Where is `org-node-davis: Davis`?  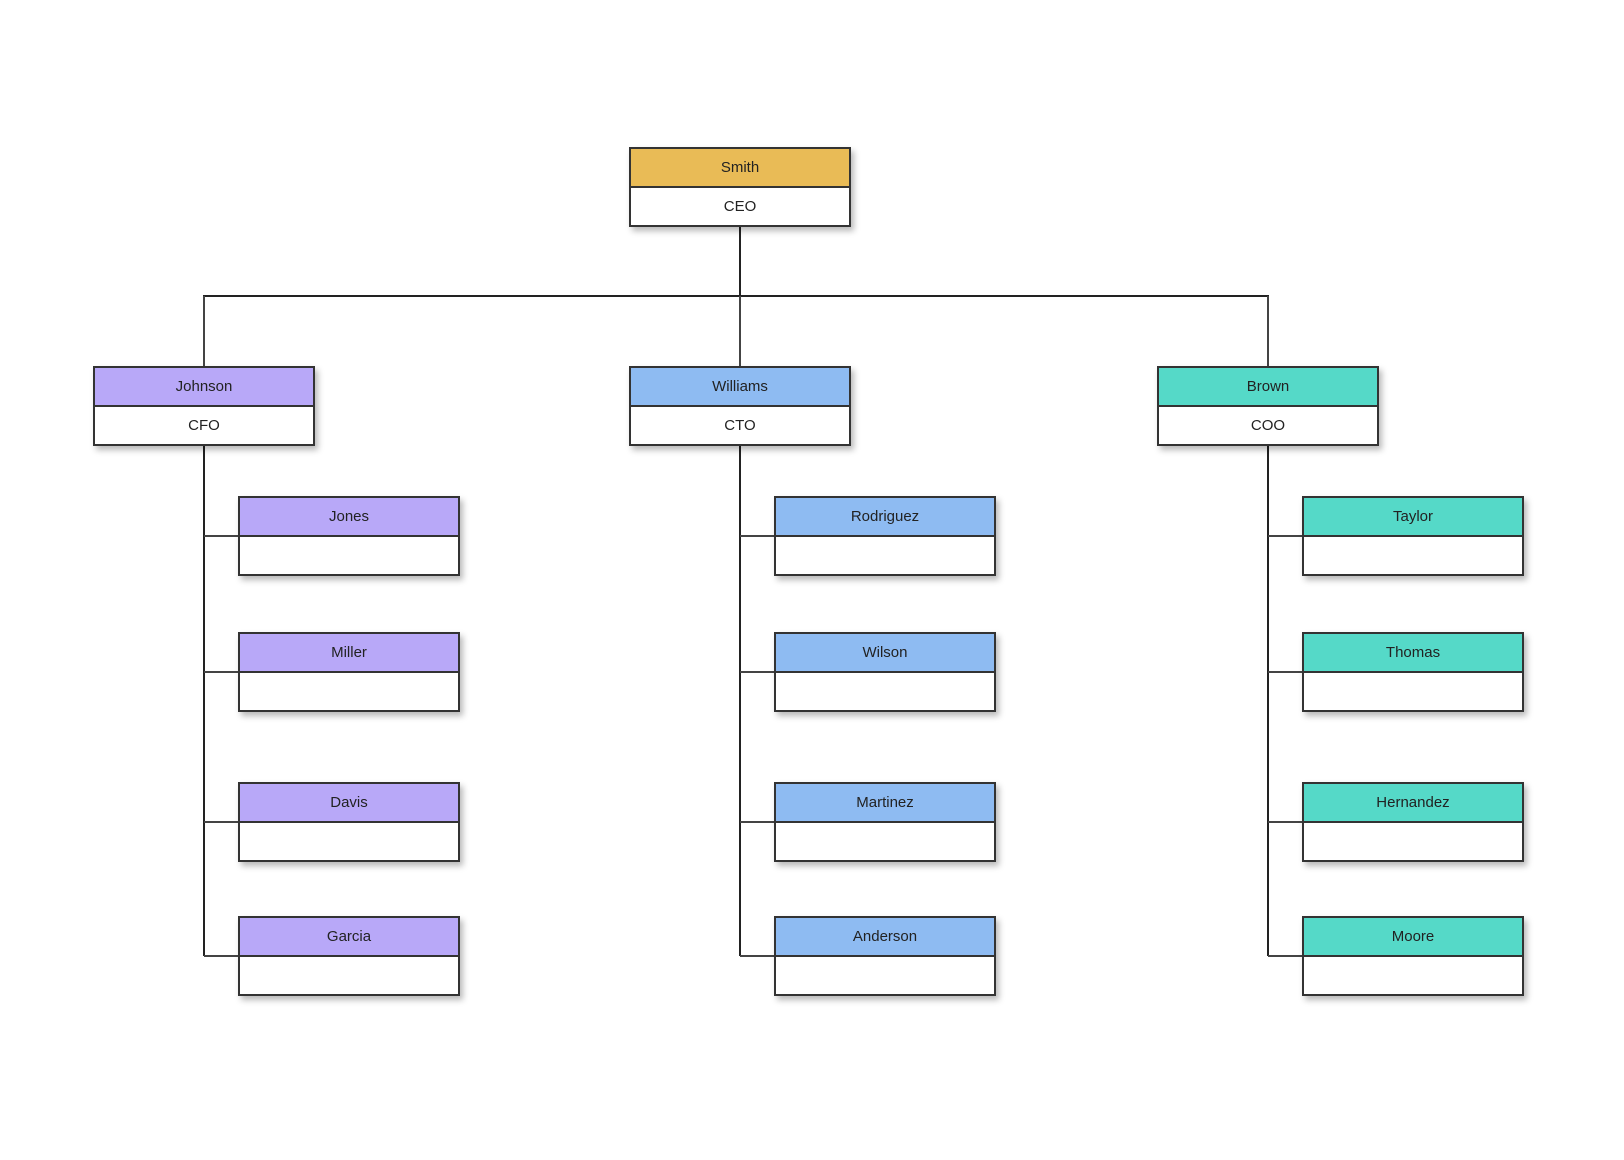 org-node-davis: Davis is located at coordinates (349, 822).